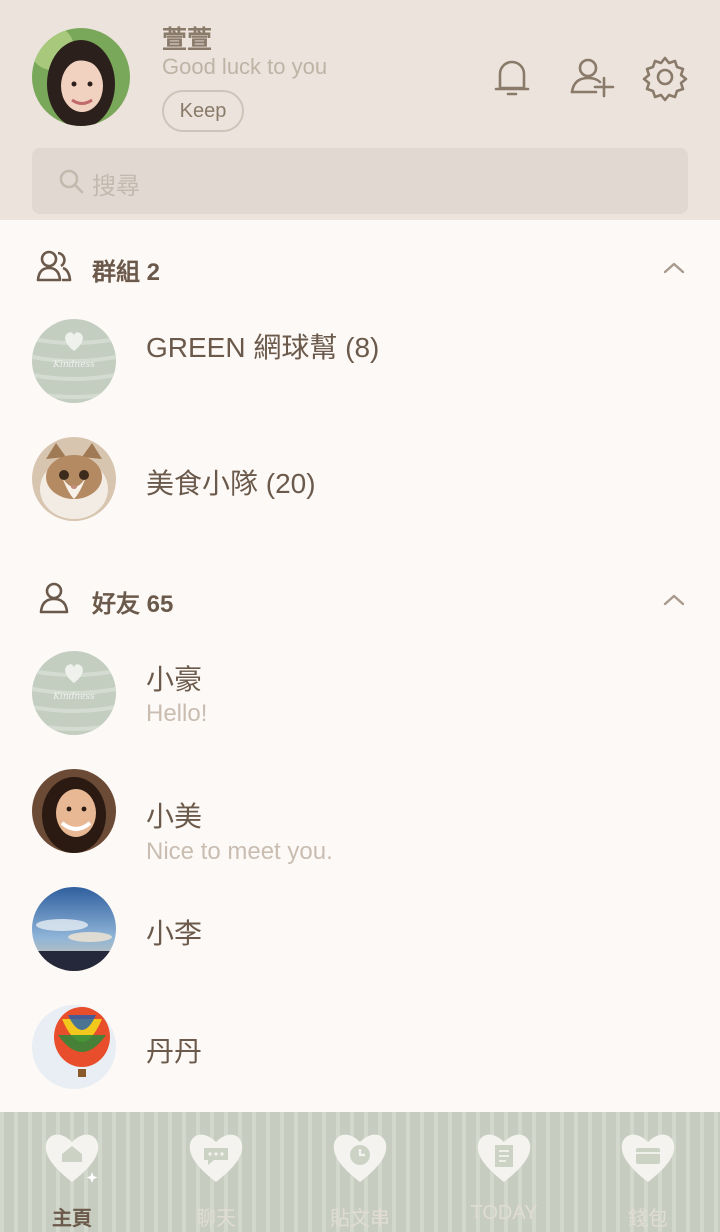 The width and height of the screenshot is (720, 1232). I want to click on chat-icon, so click(216, 1158).